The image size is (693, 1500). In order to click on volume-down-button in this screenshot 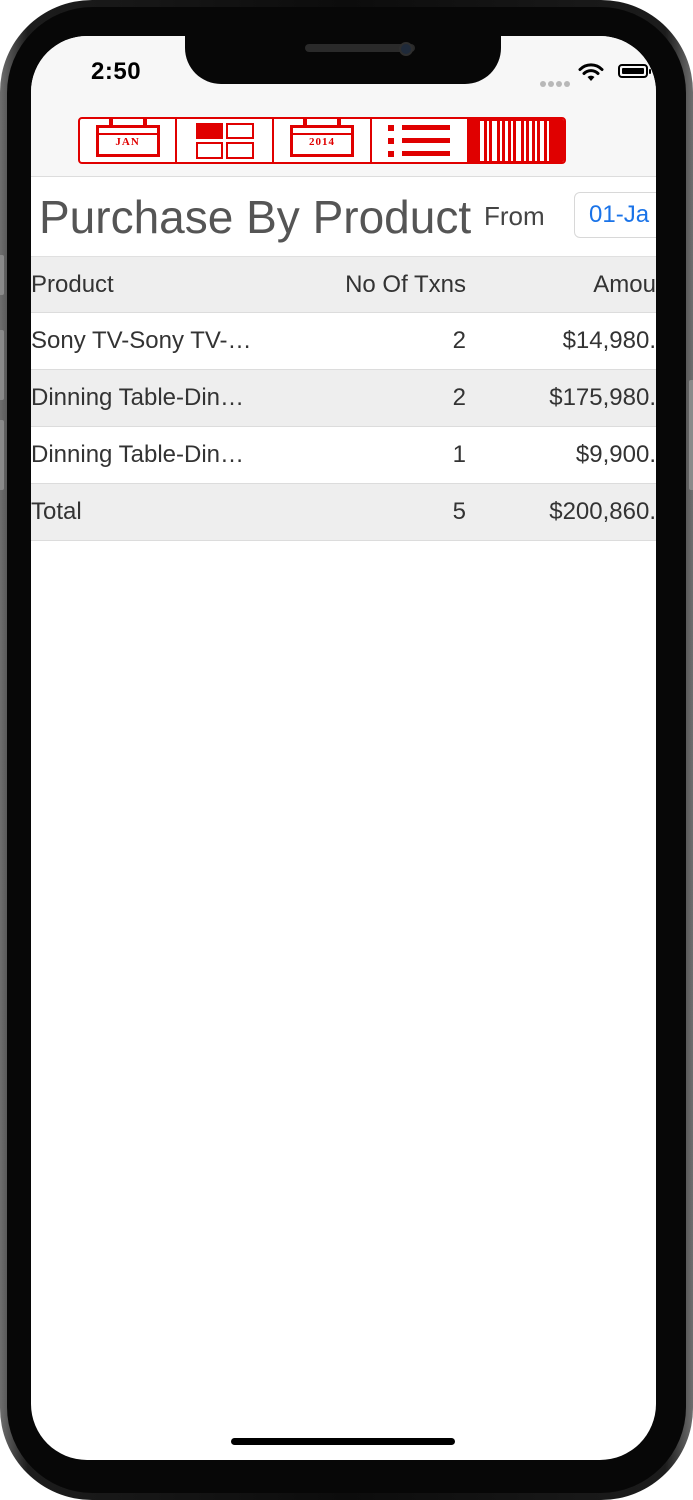, I will do `click(2, 455)`.